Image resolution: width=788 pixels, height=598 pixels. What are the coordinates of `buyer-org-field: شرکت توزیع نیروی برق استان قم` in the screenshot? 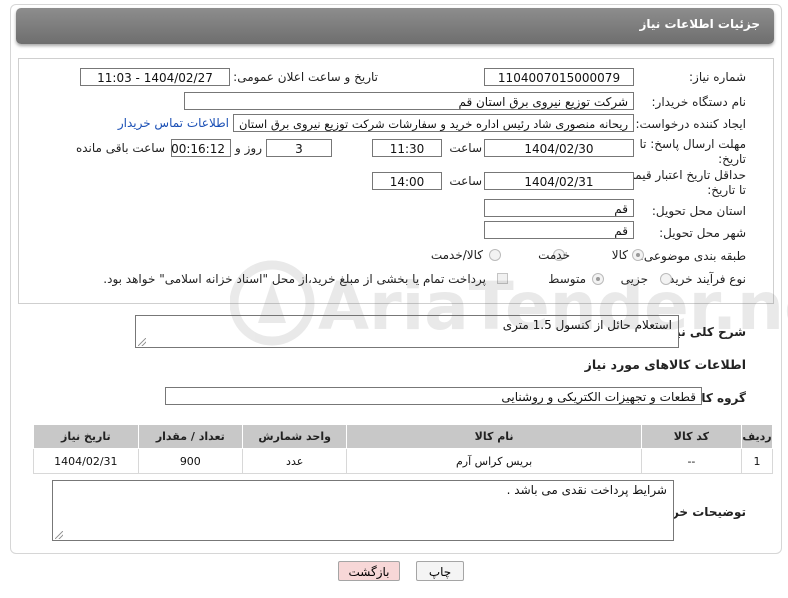 It's located at (409, 101).